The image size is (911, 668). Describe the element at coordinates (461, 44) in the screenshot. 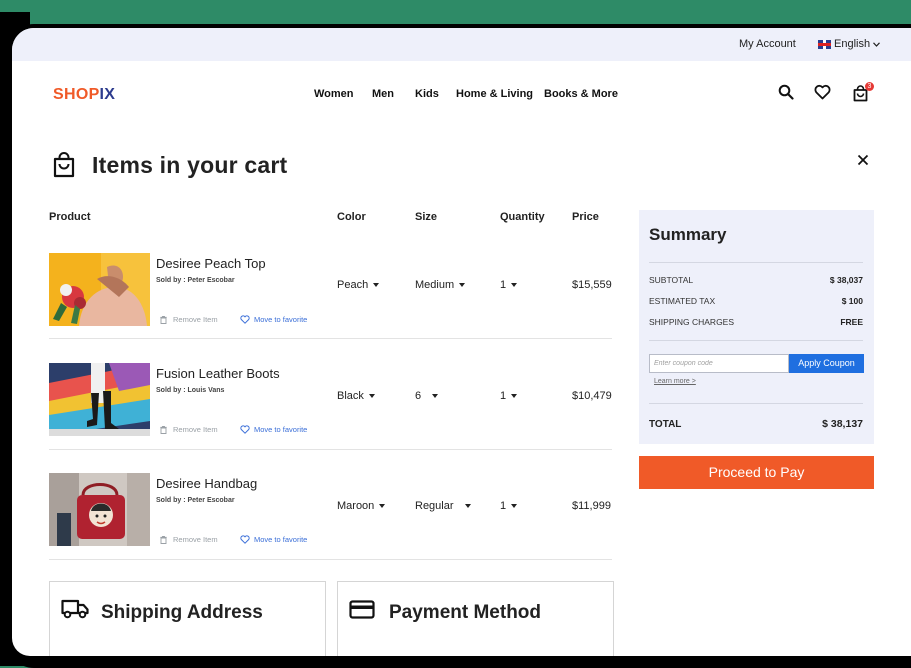

I see `top-utility-bar: My Account English` at that location.